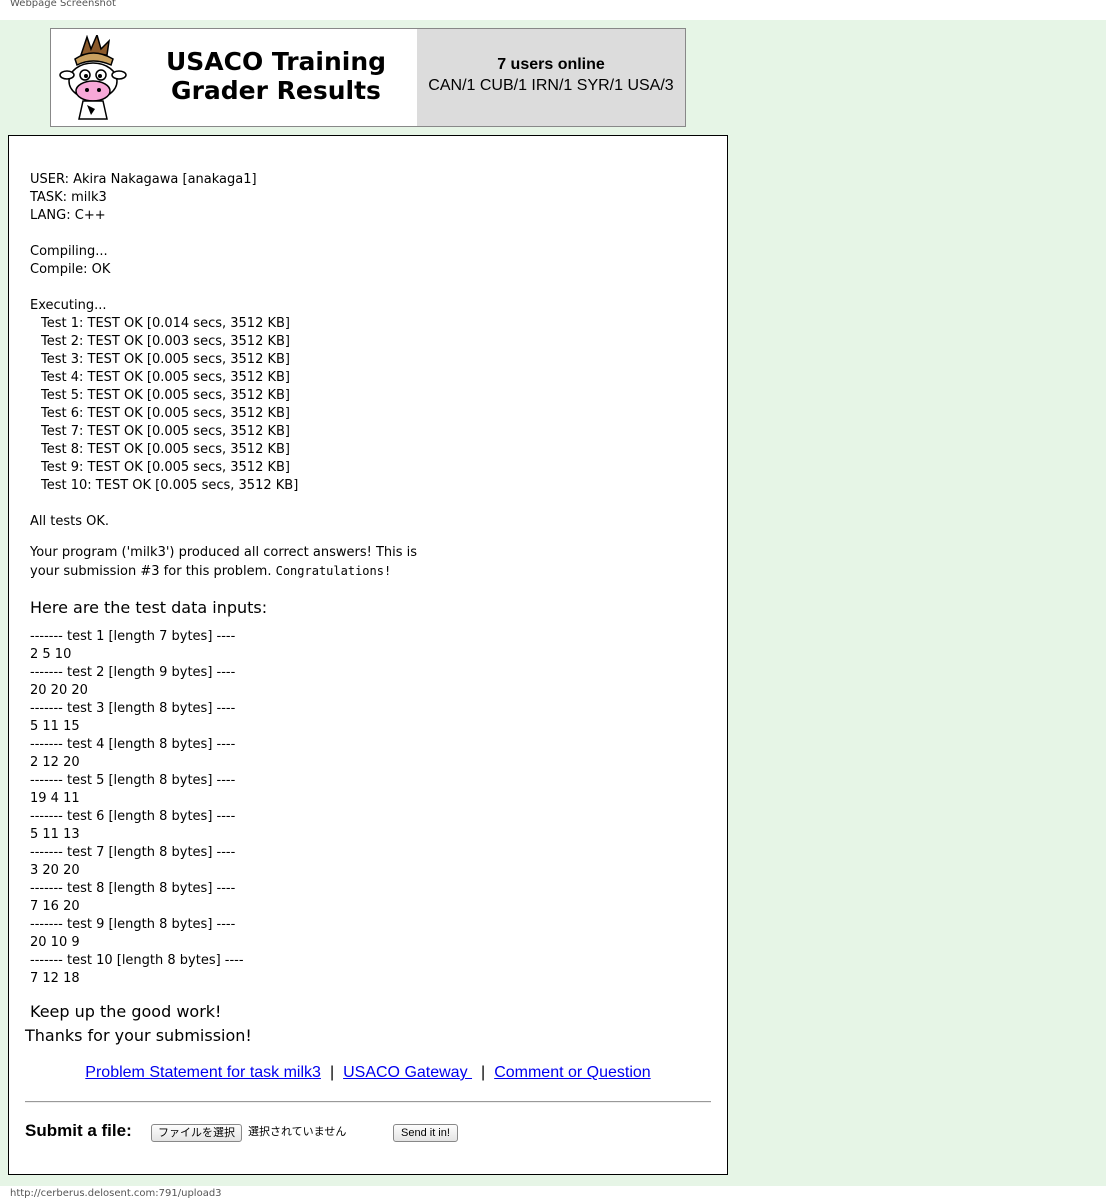 This screenshot has width=1106, height=1203. I want to click on test-input-data: 19 4 11, so click(55, 798).